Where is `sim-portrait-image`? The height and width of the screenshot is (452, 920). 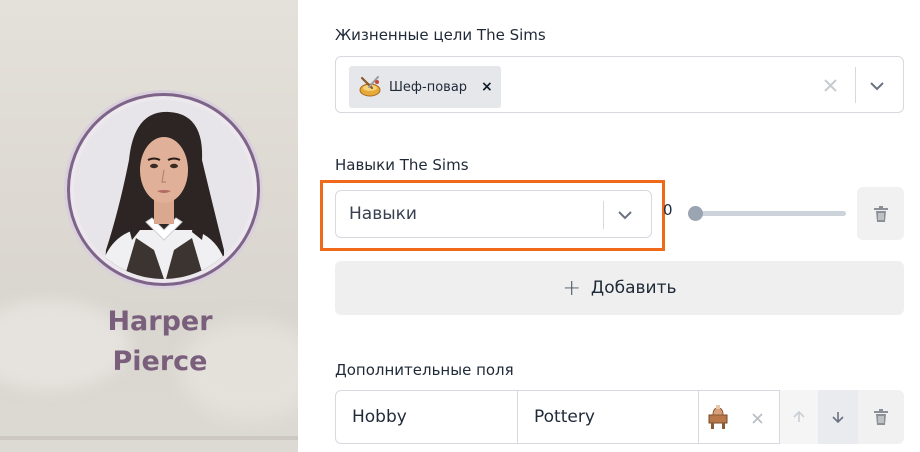
sim-portrait-image is located at coordinates (163, 189).